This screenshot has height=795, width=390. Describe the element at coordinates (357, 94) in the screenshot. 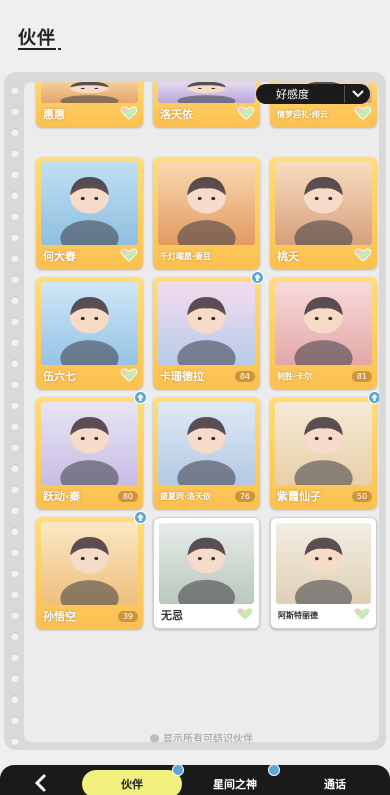

I see `chevron-down-icon` at that location.